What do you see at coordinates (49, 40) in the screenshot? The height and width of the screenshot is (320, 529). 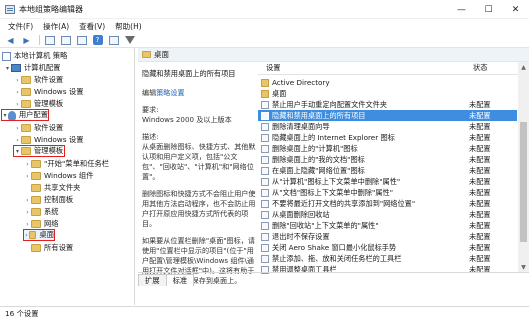 I see `show-hide-tree-button` at bounding box center [49, 40].